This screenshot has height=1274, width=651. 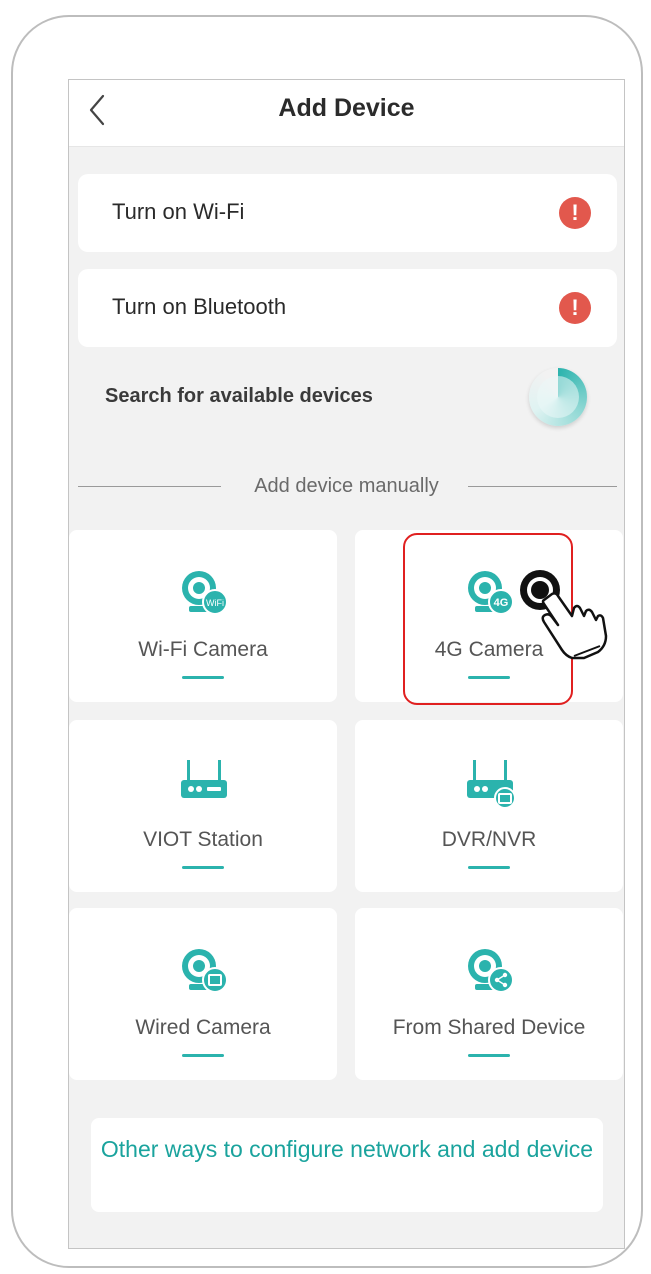 I want to click on bluetooth-permission-row: Turn on Bluetooth !, so click(x=347, y=308).